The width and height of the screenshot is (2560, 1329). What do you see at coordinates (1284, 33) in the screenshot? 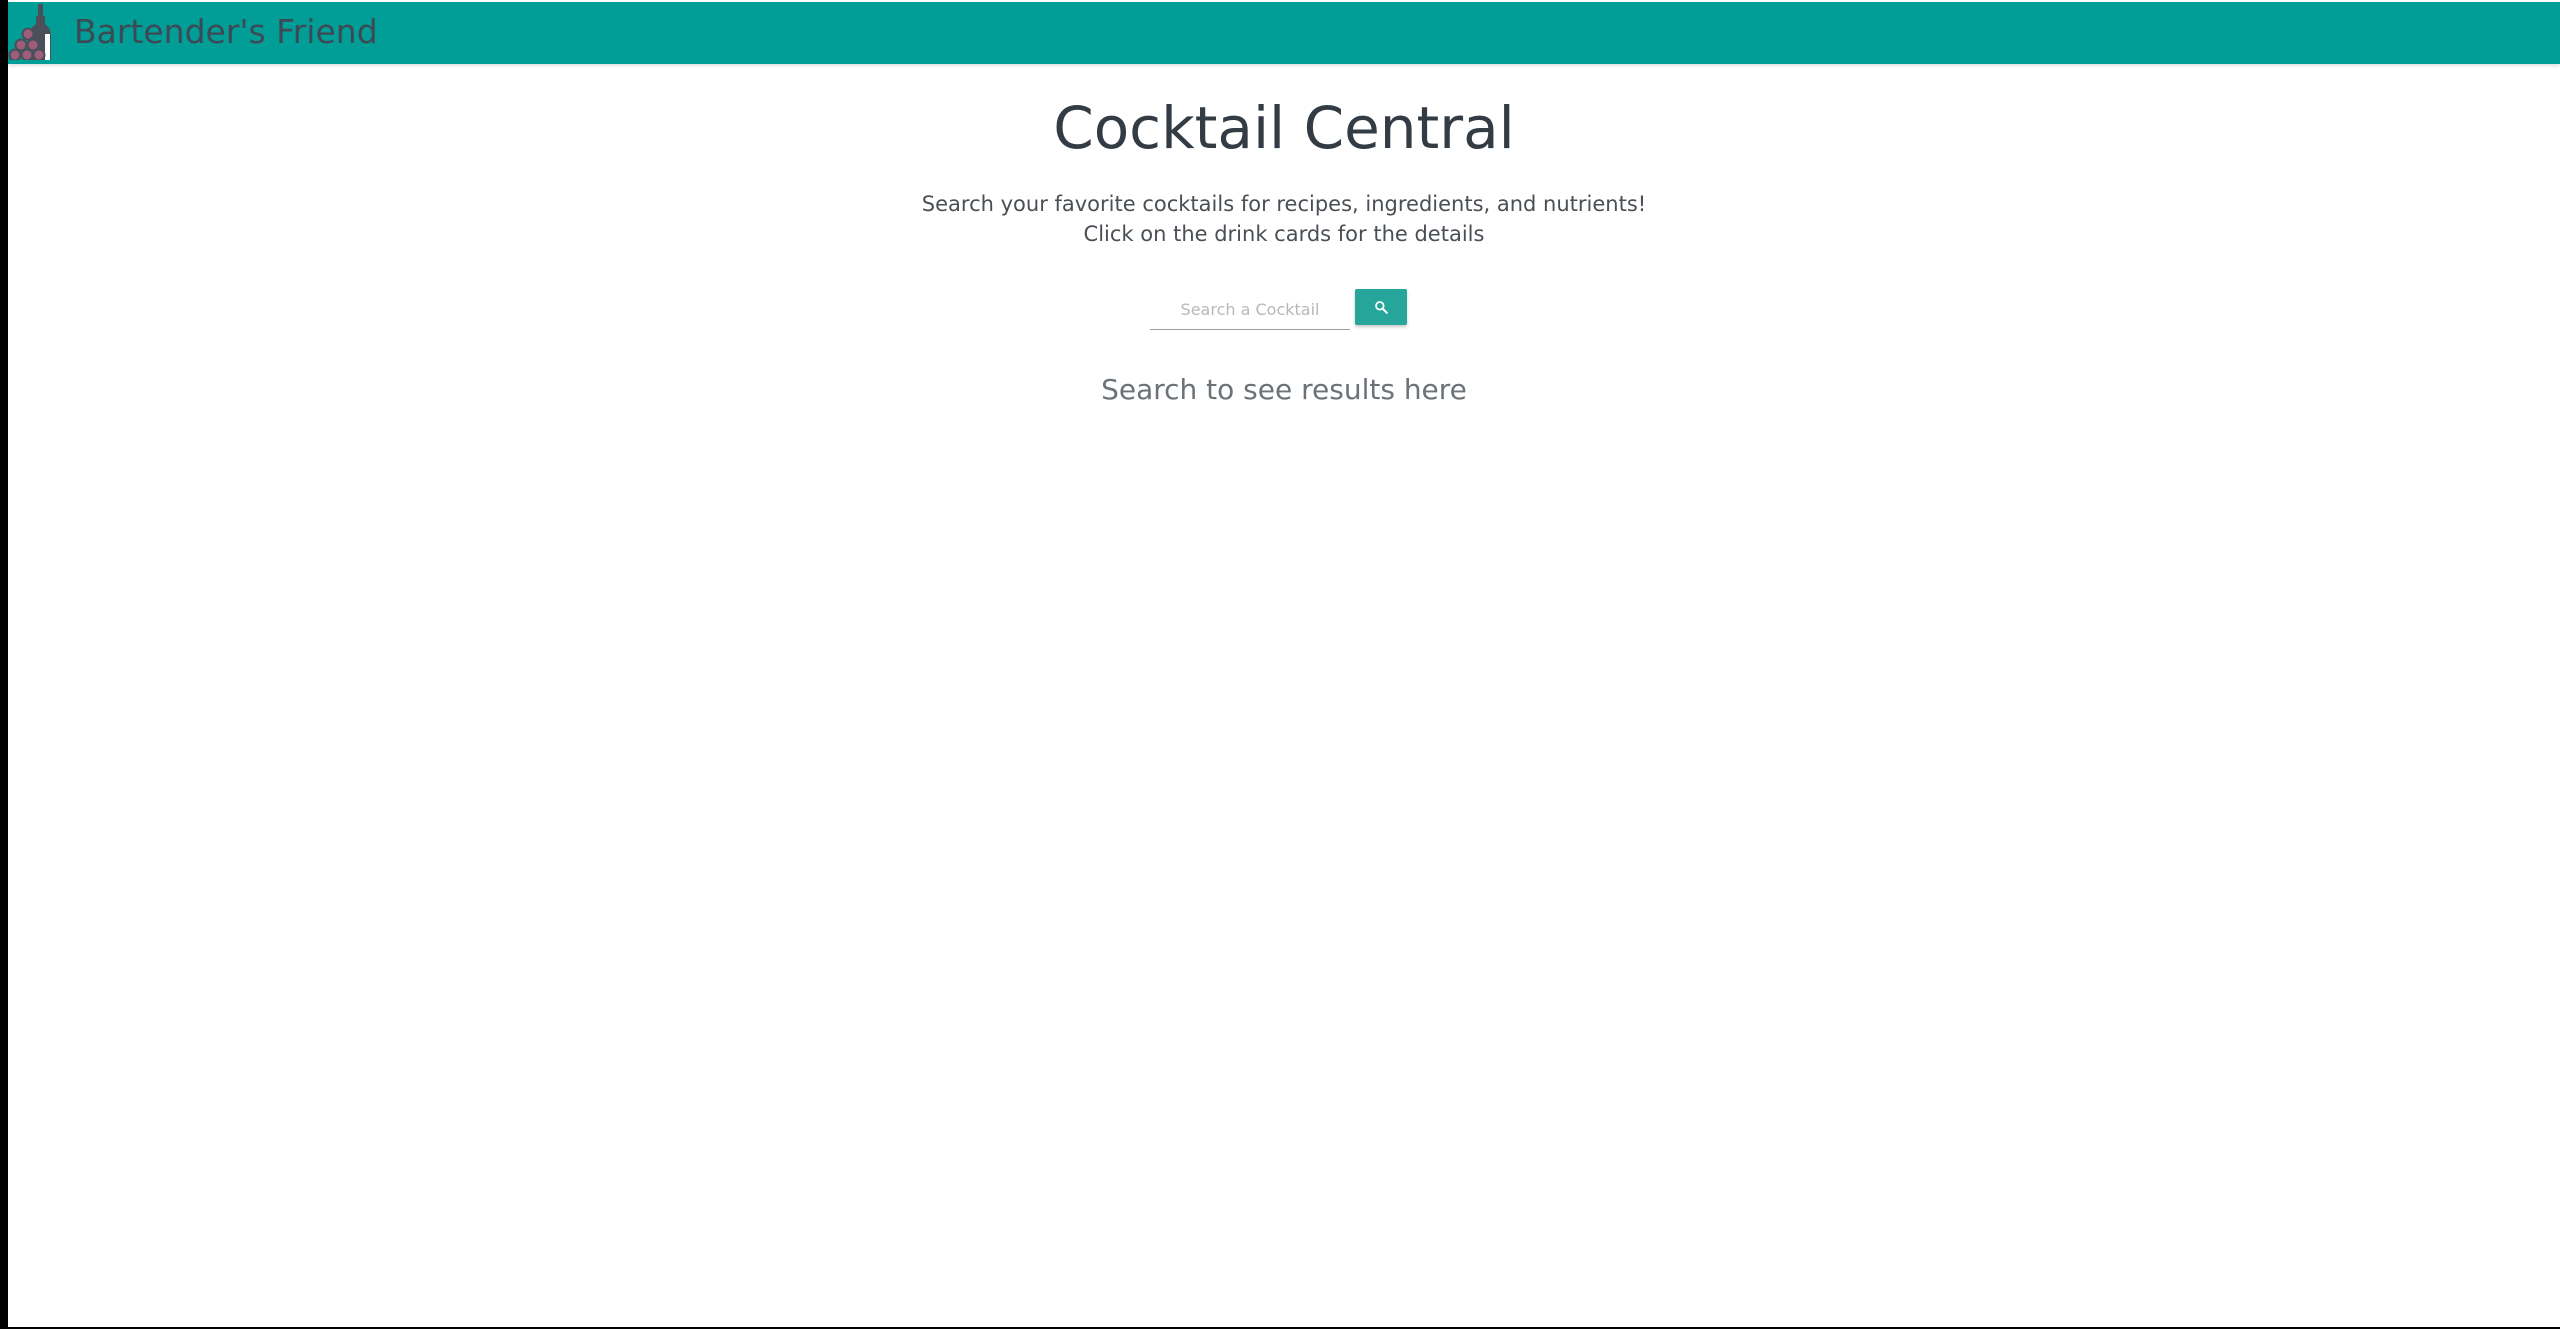
I see `top-navbar: Bartender's Friend` at bounding box center [1284, 33].